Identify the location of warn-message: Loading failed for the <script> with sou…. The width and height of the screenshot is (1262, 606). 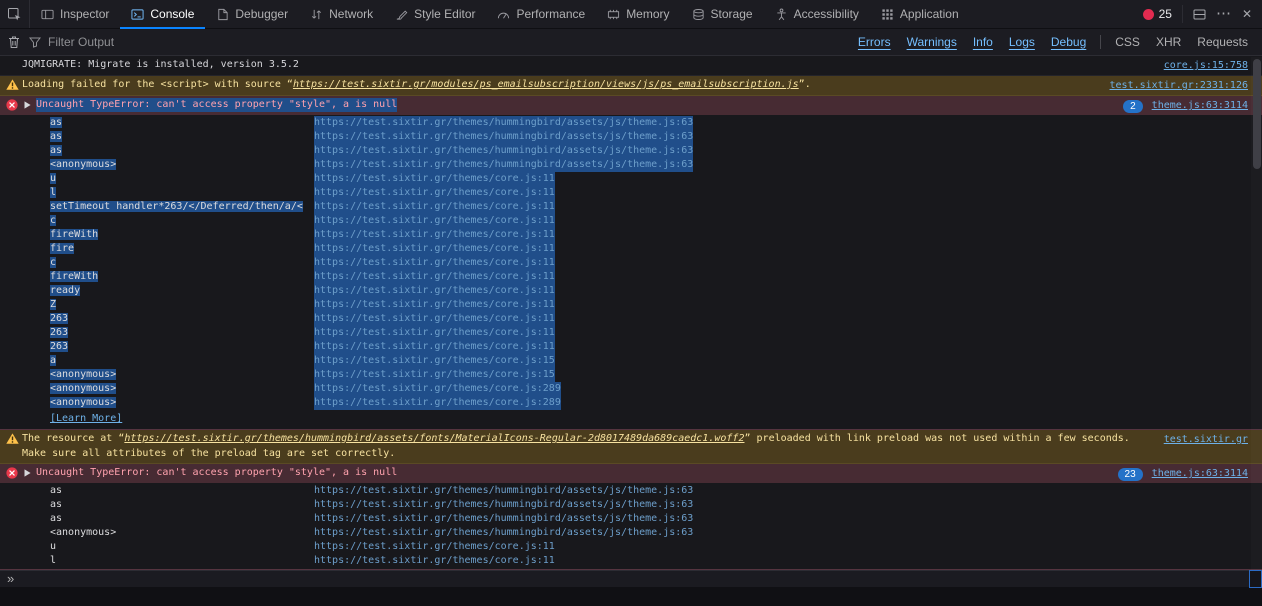
(631, 86).